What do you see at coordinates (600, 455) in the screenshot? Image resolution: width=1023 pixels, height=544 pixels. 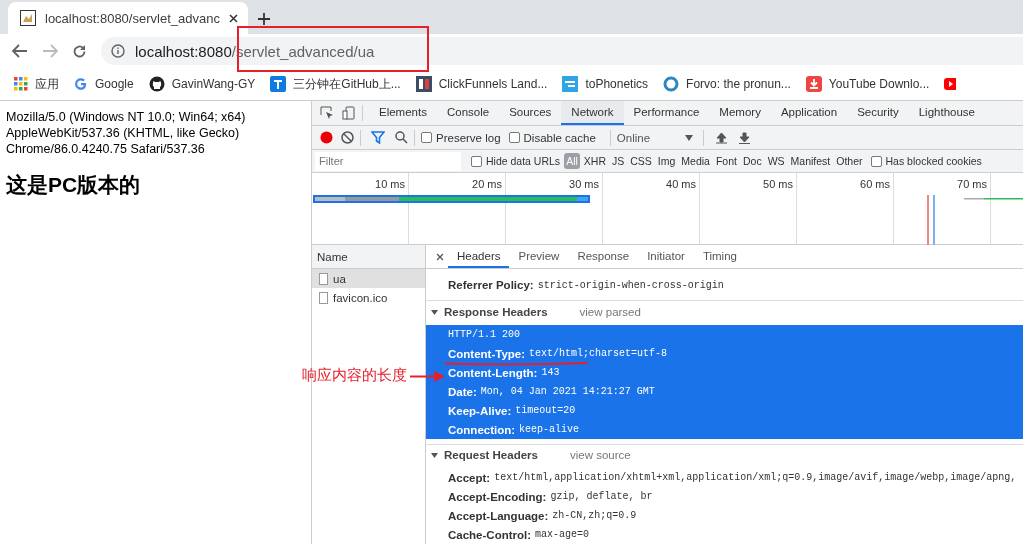 I see `toggle-link: view source` at bounding box center [600, 455].